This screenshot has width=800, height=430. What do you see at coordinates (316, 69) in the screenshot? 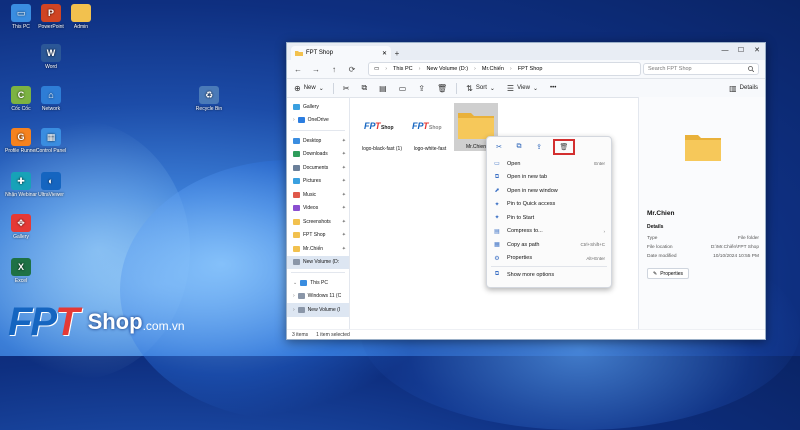
I see `forward-button: →` at bounding box center [316, 69].